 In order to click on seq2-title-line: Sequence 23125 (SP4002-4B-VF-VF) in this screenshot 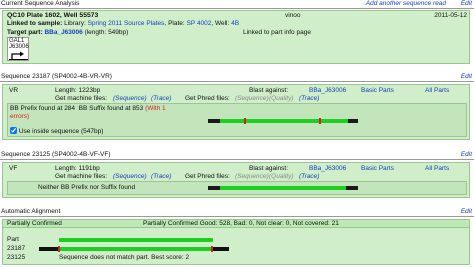, I will do `click(56, 155)`.